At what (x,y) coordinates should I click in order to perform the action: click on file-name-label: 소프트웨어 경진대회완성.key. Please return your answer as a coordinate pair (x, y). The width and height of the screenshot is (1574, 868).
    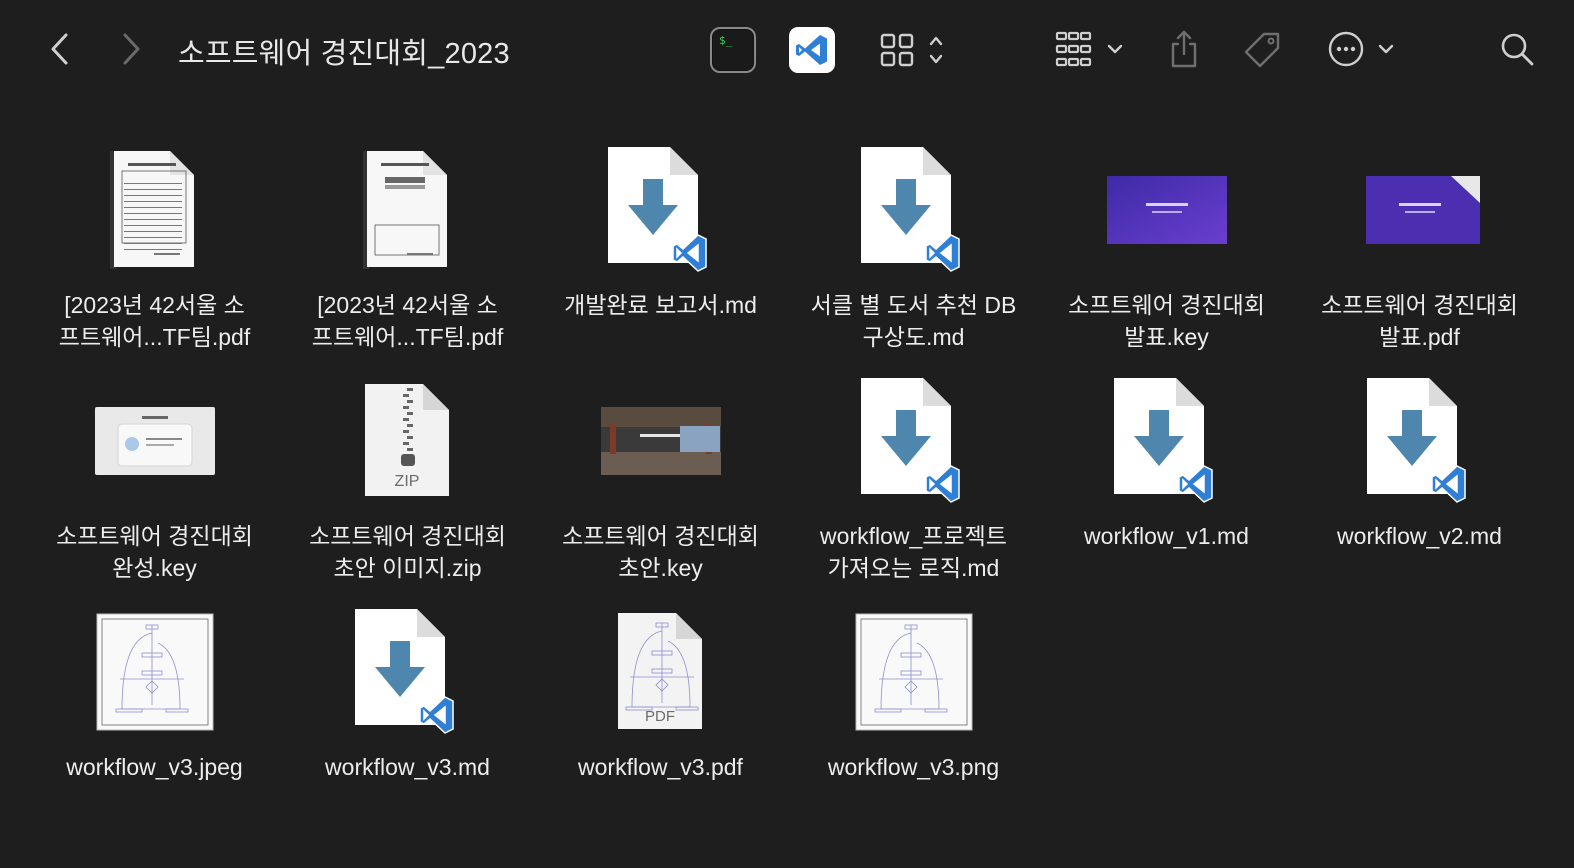
    Looking at the image, I should click on (154, 552).